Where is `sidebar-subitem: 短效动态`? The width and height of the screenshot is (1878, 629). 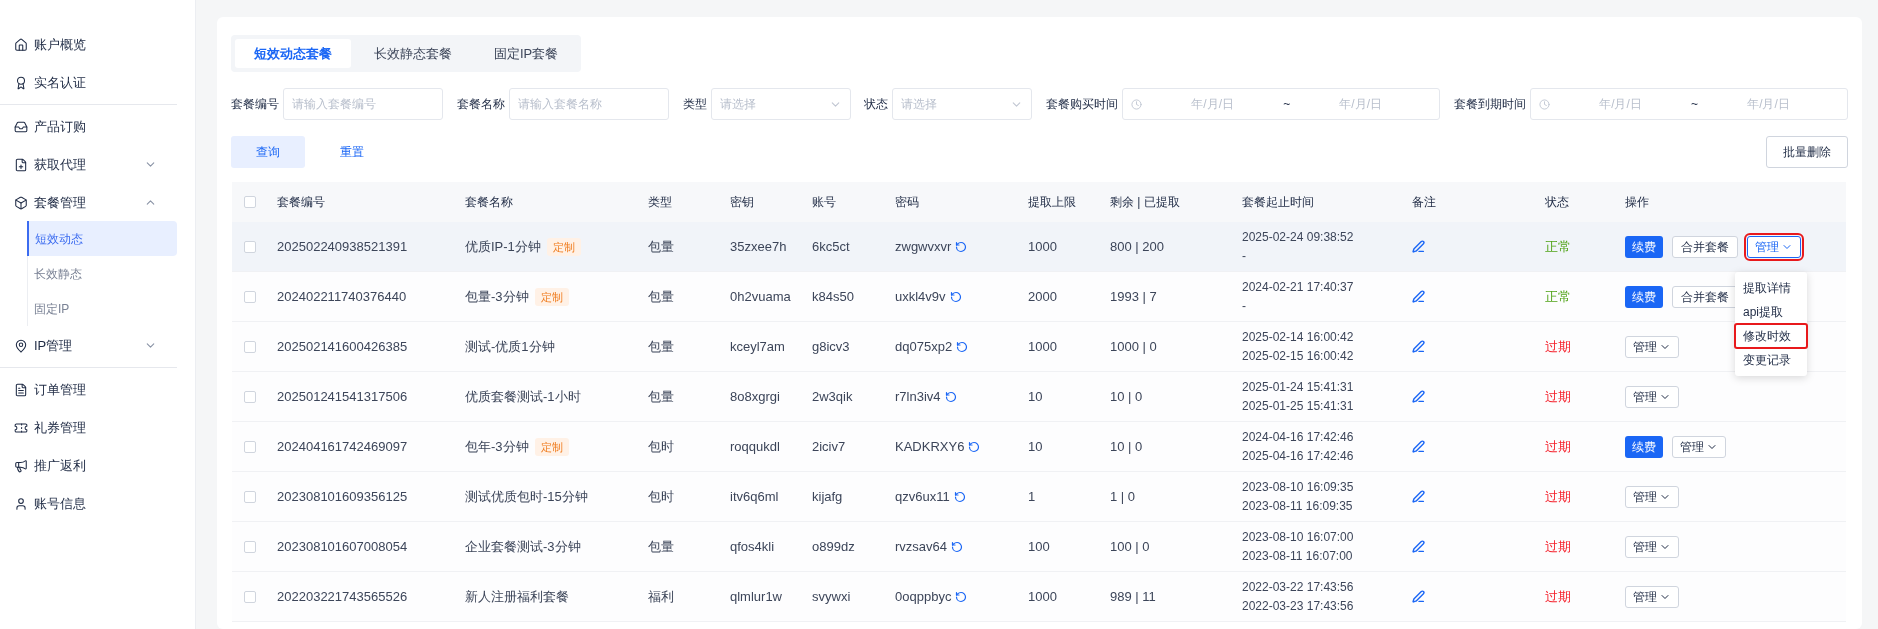 sidebar-subitem: 短效动态 is located at coordinates (102, 238).